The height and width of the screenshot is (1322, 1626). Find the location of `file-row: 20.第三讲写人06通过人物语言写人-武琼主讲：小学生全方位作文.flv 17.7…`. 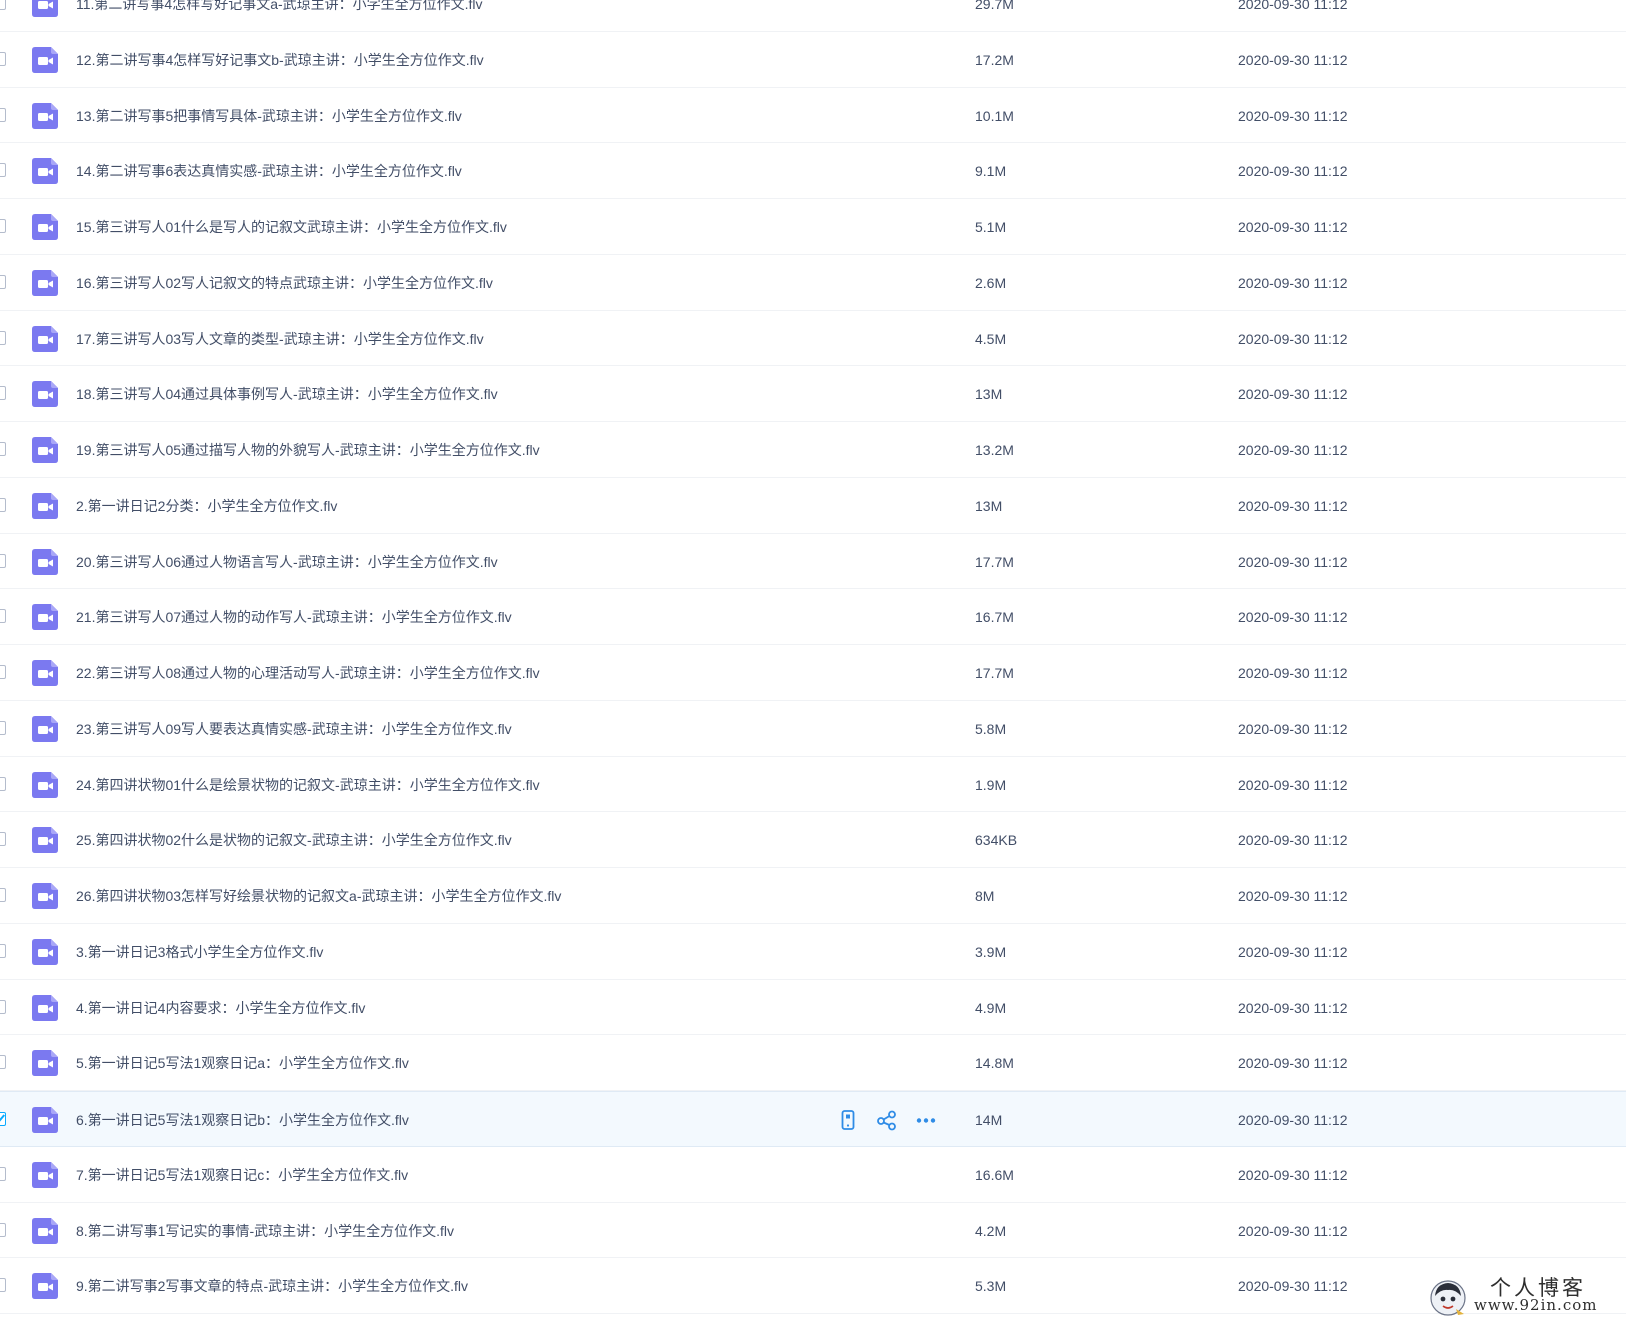

file-row: 20.第三讲写人06通过人物语言写人-武琼主讲：小学生全方位作文.flv 17.7… is located at coordinates (813, 562).